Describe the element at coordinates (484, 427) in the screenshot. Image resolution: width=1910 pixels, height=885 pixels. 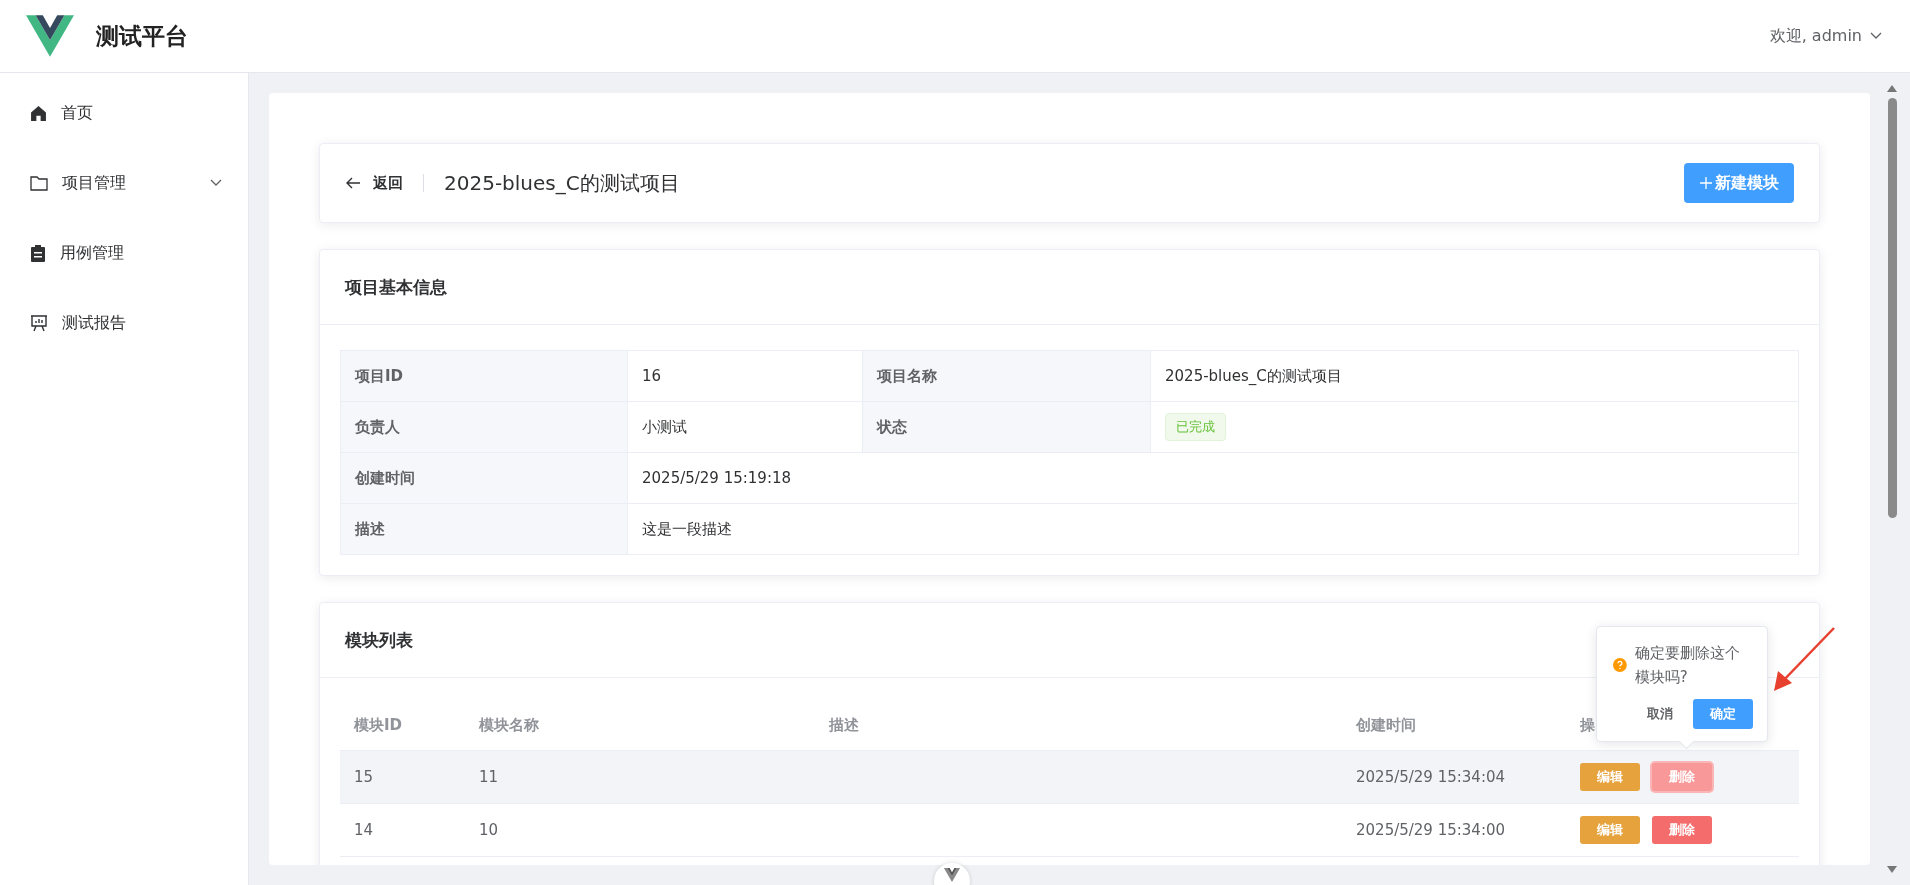
I see `field-label: 负责人` at that location.